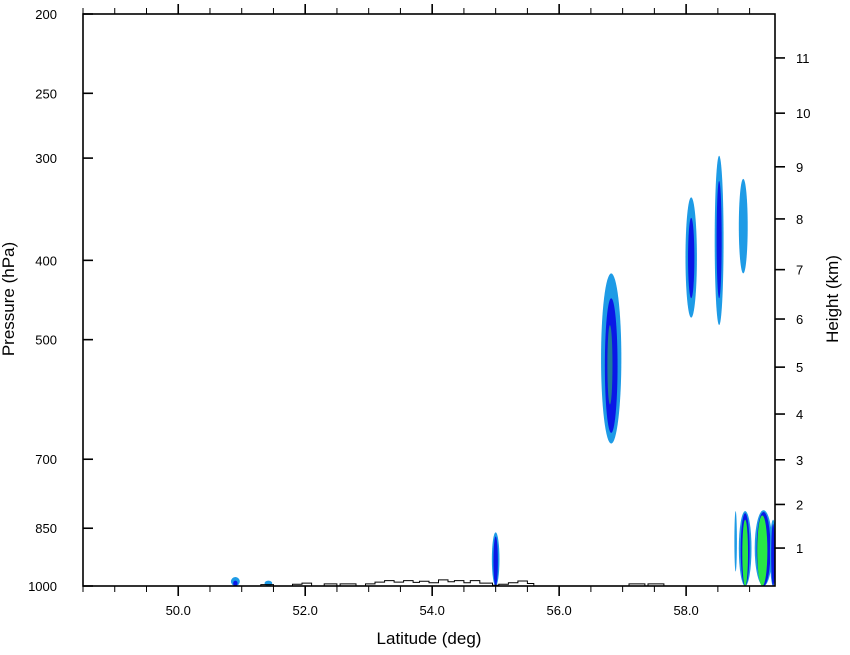  What do you see at coordinates (762, 550) in the screenshot?
I see `contour-blob-59.2-low-green` at bounding box center [762, 550].